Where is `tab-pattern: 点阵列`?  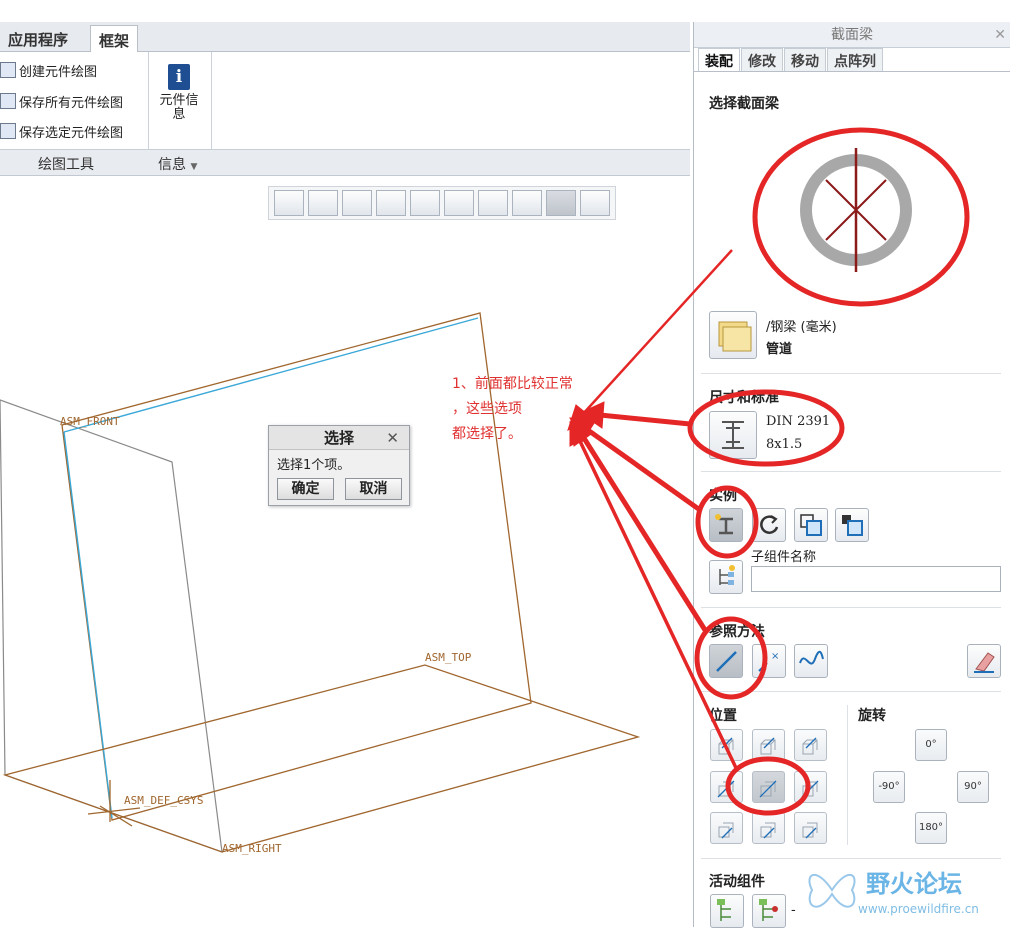
tab-pattern: 点阵列 is located at coordinates (855, 59).